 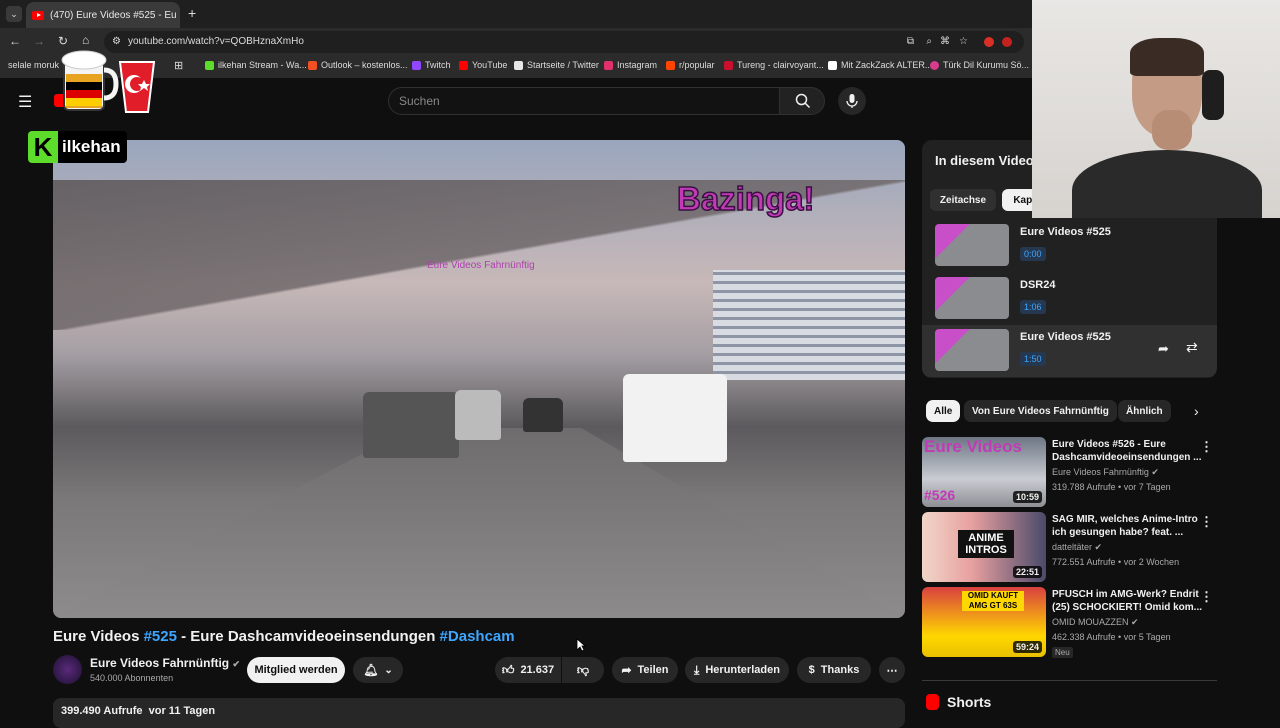 What do you see at coordinates (431, 65) in the screenshot?
I see `bookmark-item: Twitch` at bounding box center [431, 65].